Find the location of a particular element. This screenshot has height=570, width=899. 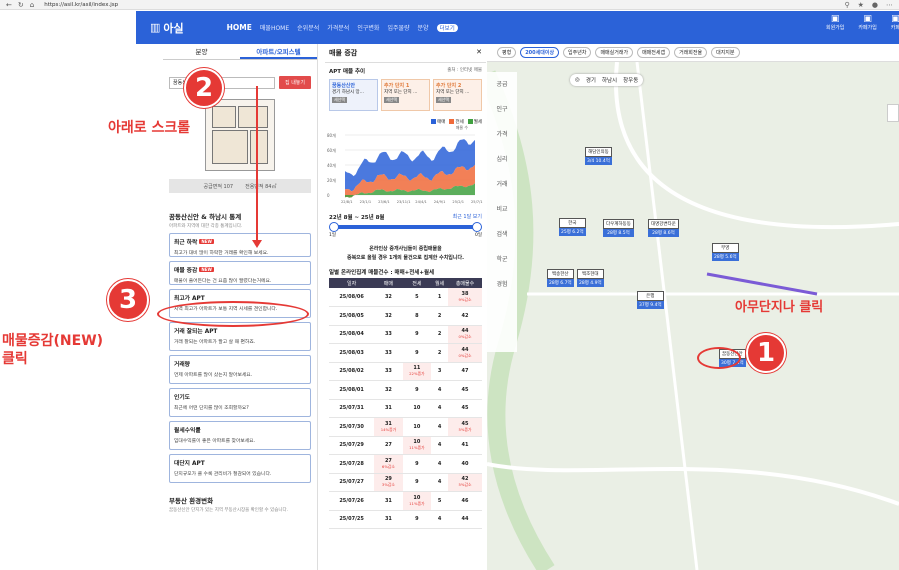

map-side-menu-item: 비교 is located at coordinates (502, 209).